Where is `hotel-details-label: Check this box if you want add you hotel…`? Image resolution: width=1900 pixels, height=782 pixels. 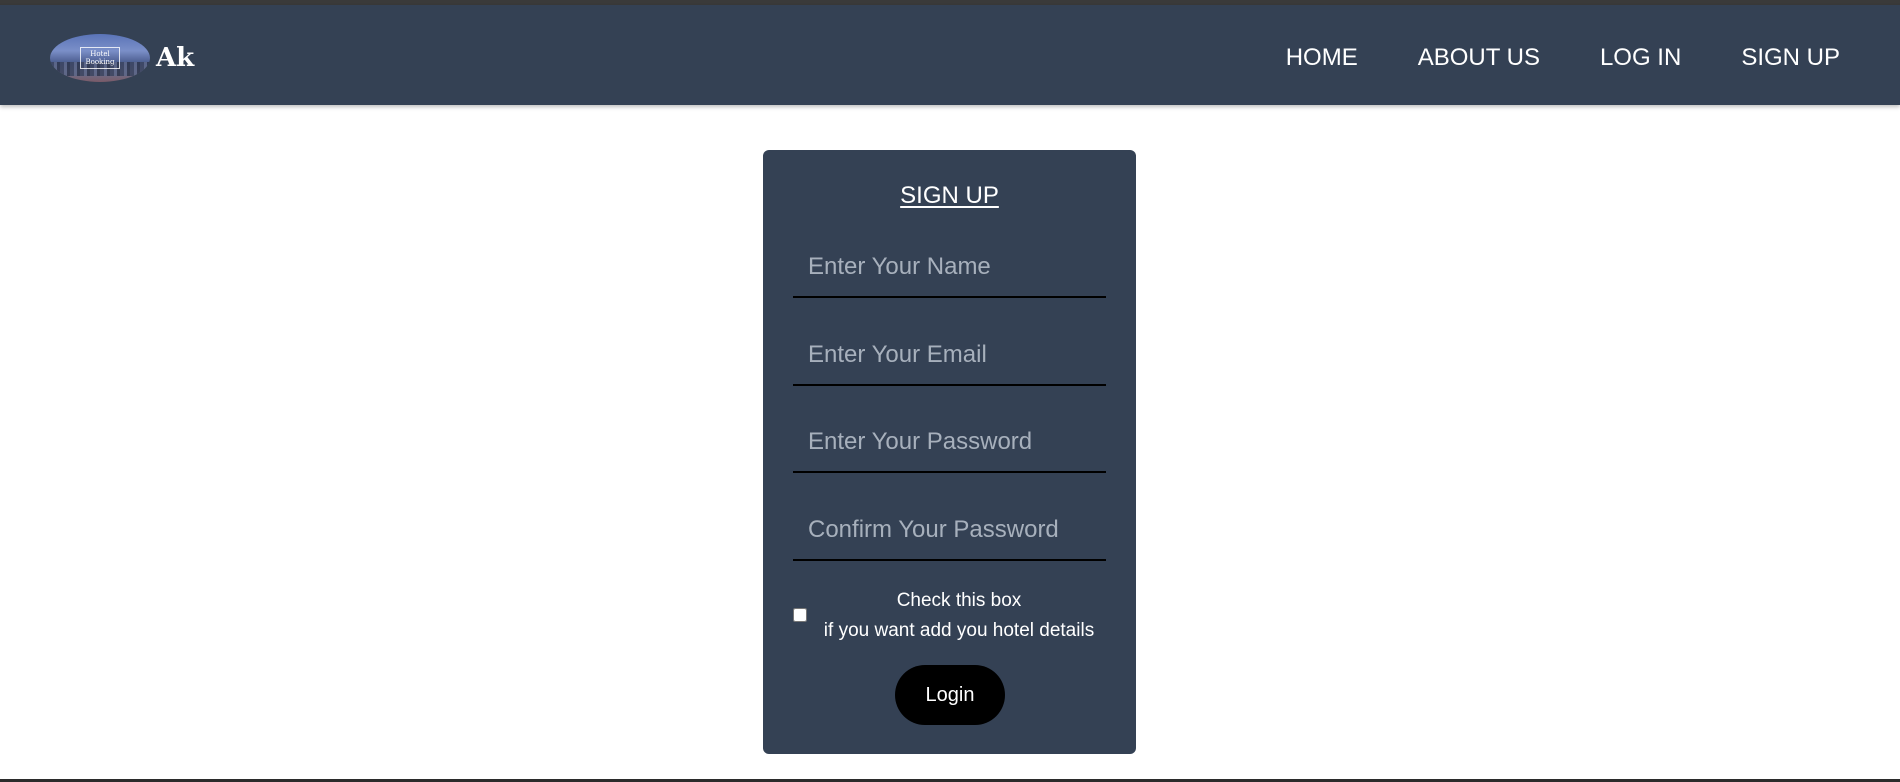 hotel-details-label: Check this box if you want add you hotel… is located at coordinates (959, 616).